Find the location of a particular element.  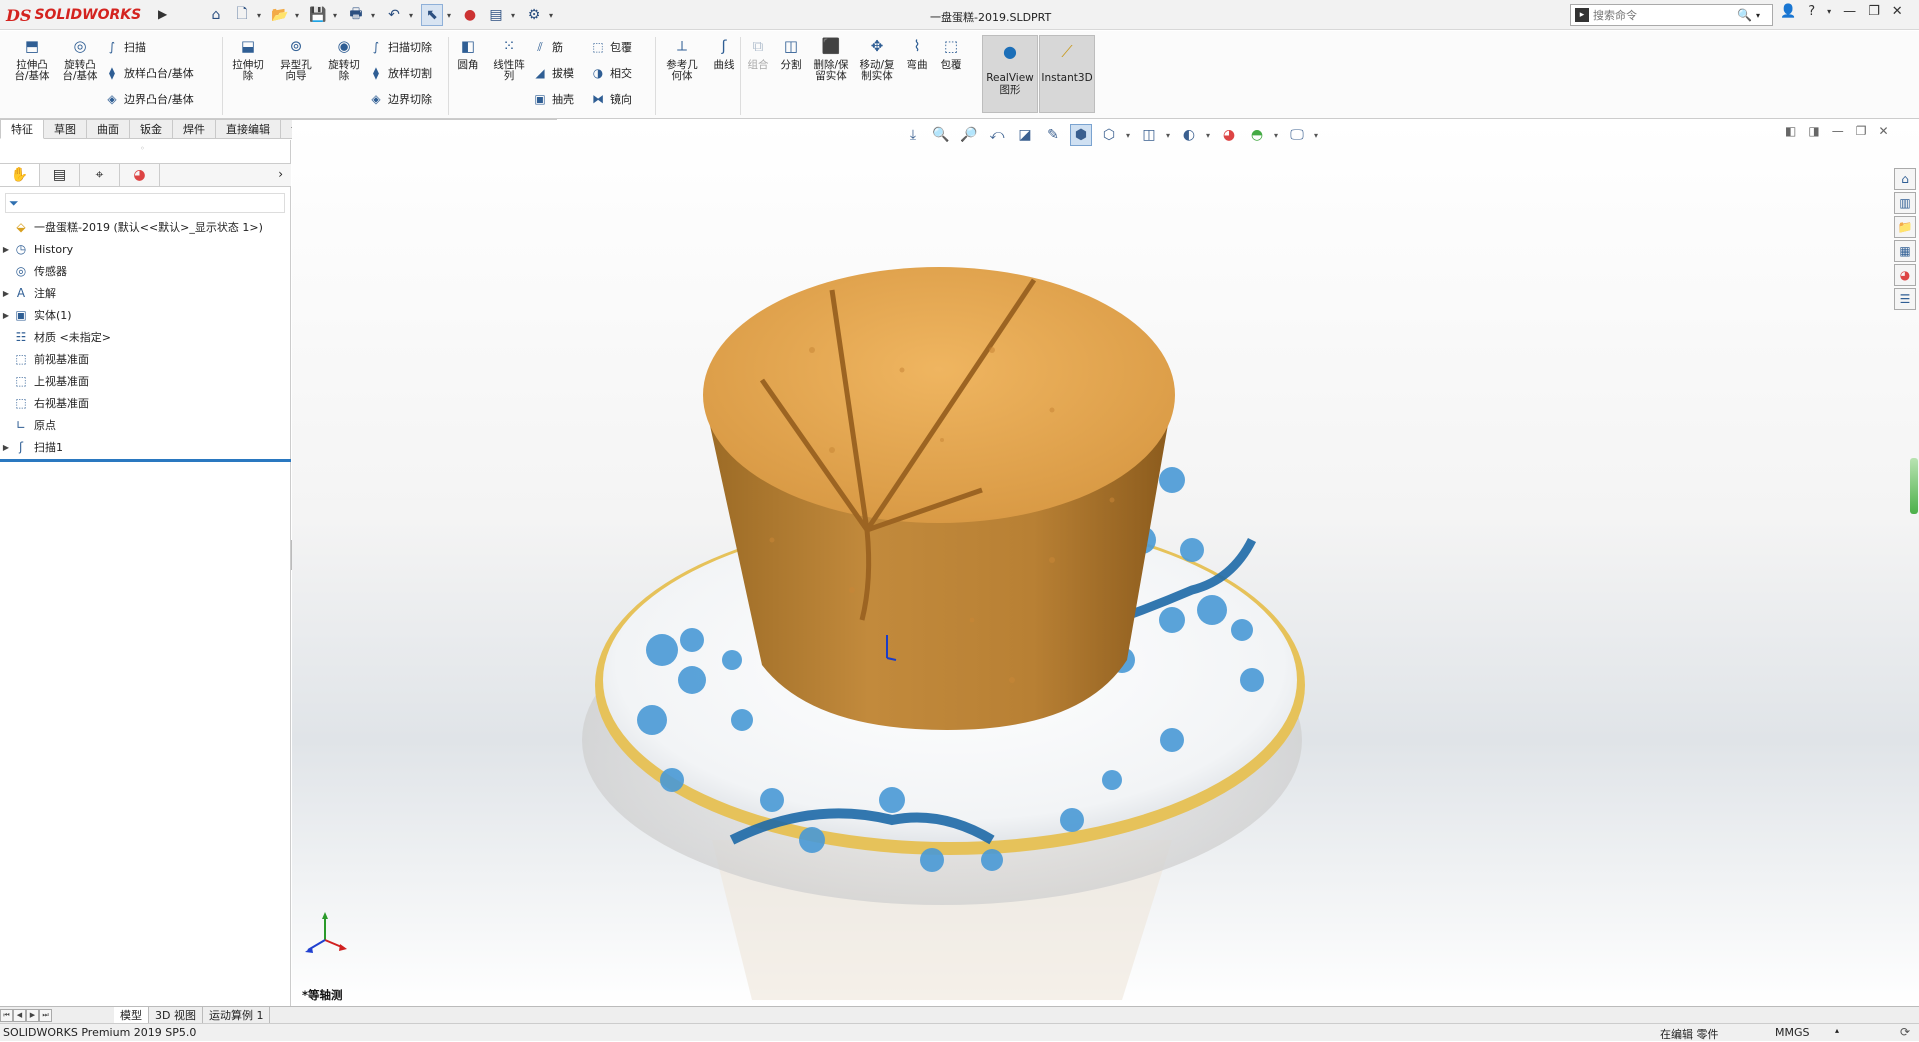

tree-item: ▶ ◷ History is located at coordinates (145, 249).